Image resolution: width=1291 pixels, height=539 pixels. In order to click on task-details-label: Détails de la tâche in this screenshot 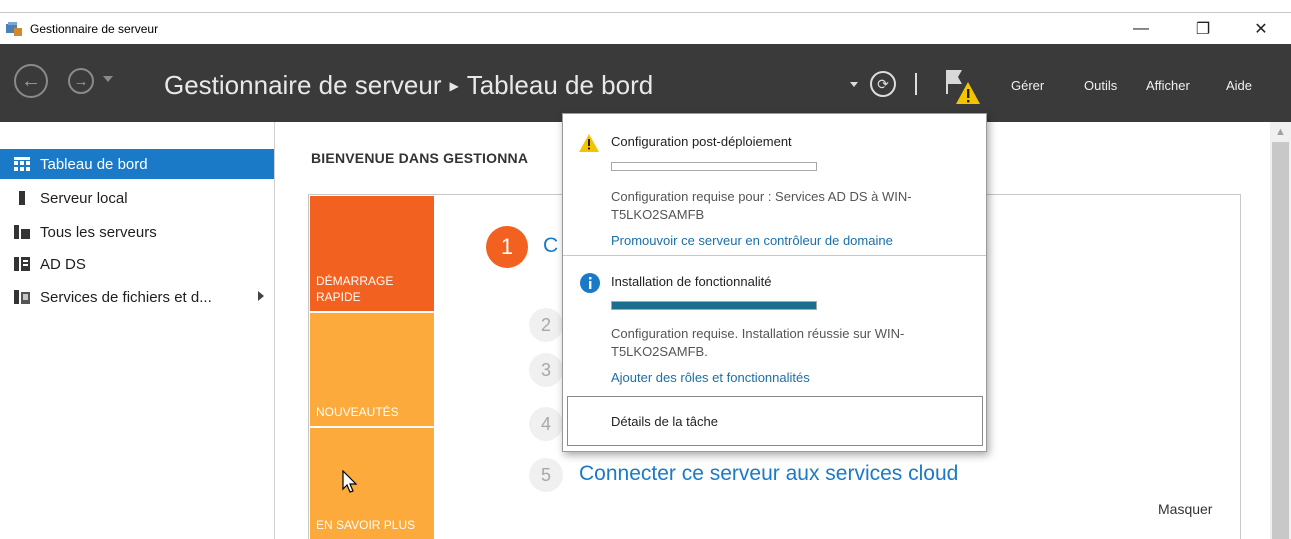, I will do `click(664, 421)`.